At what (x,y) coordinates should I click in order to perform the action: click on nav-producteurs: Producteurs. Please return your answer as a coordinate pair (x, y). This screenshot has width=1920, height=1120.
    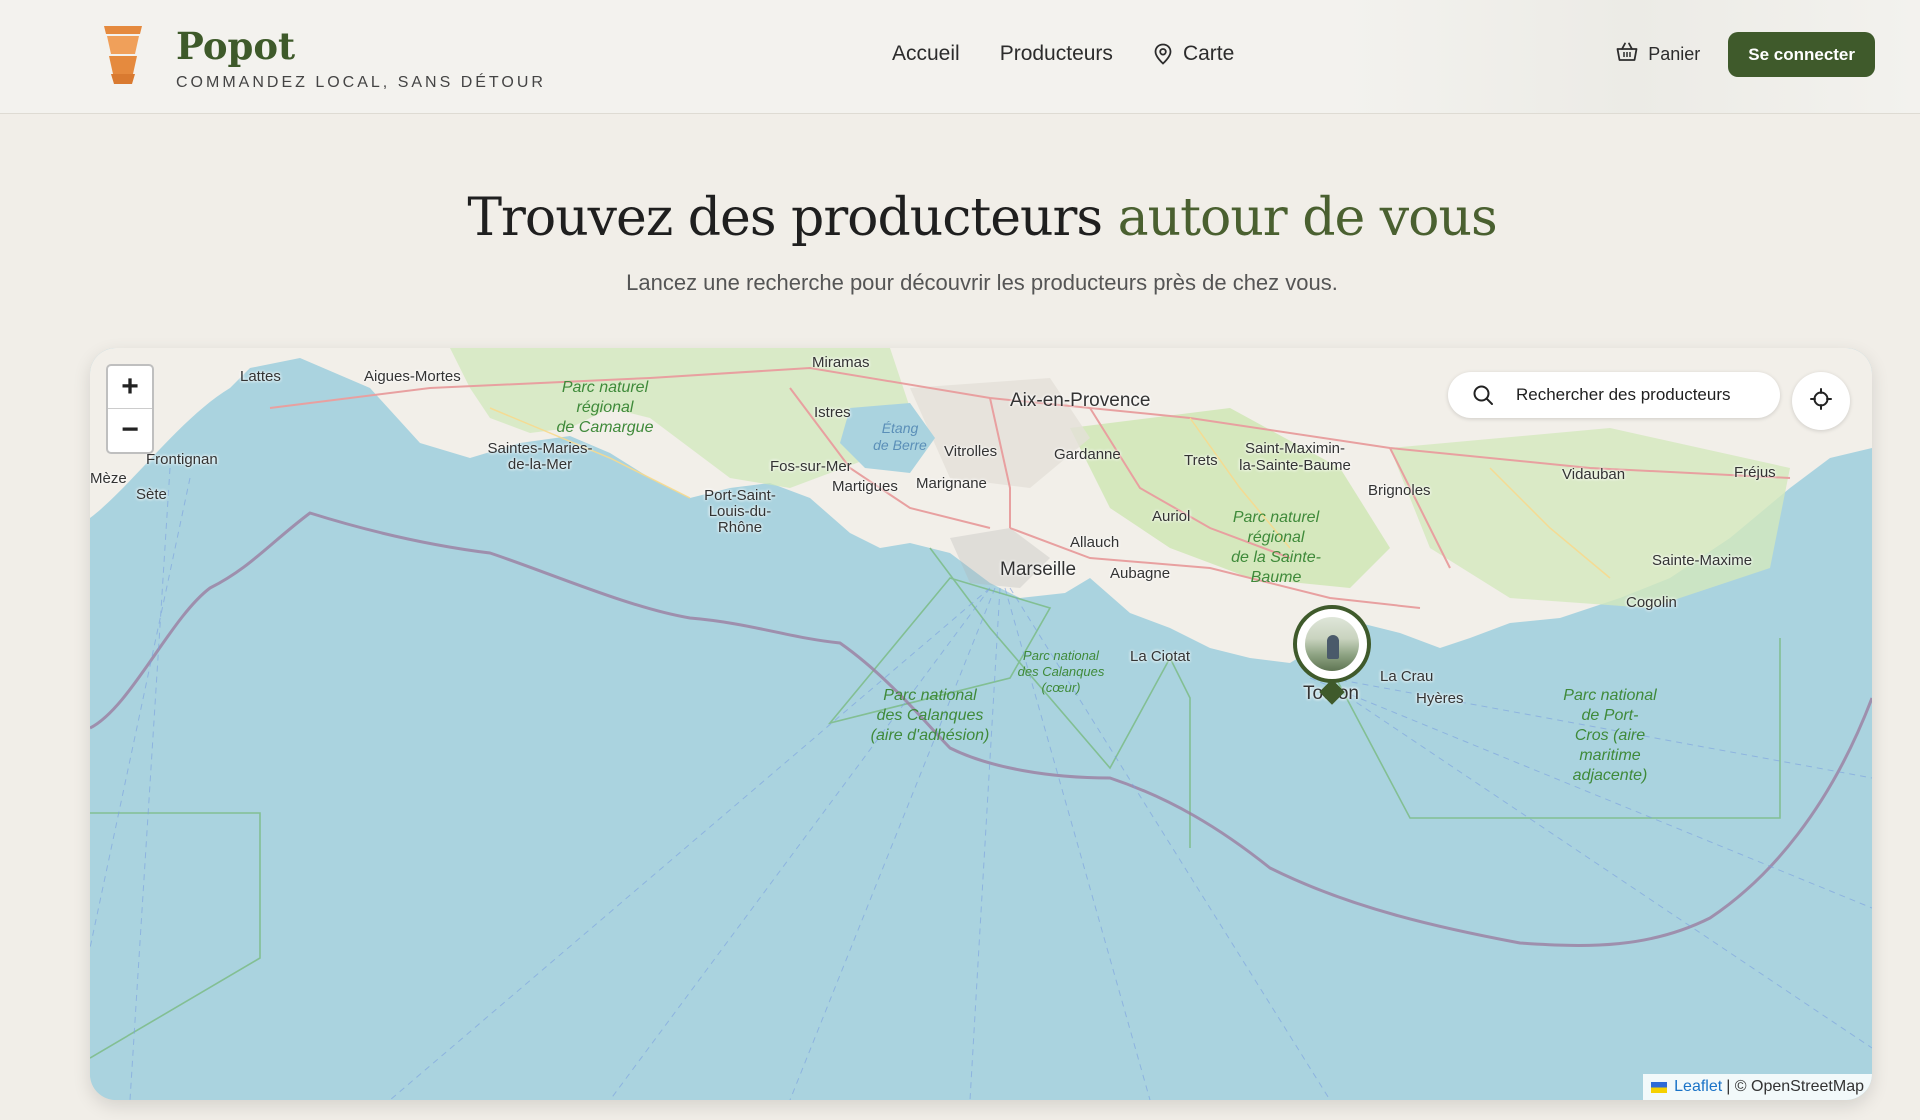
    Looking at the image, I should click on (1056, 54).